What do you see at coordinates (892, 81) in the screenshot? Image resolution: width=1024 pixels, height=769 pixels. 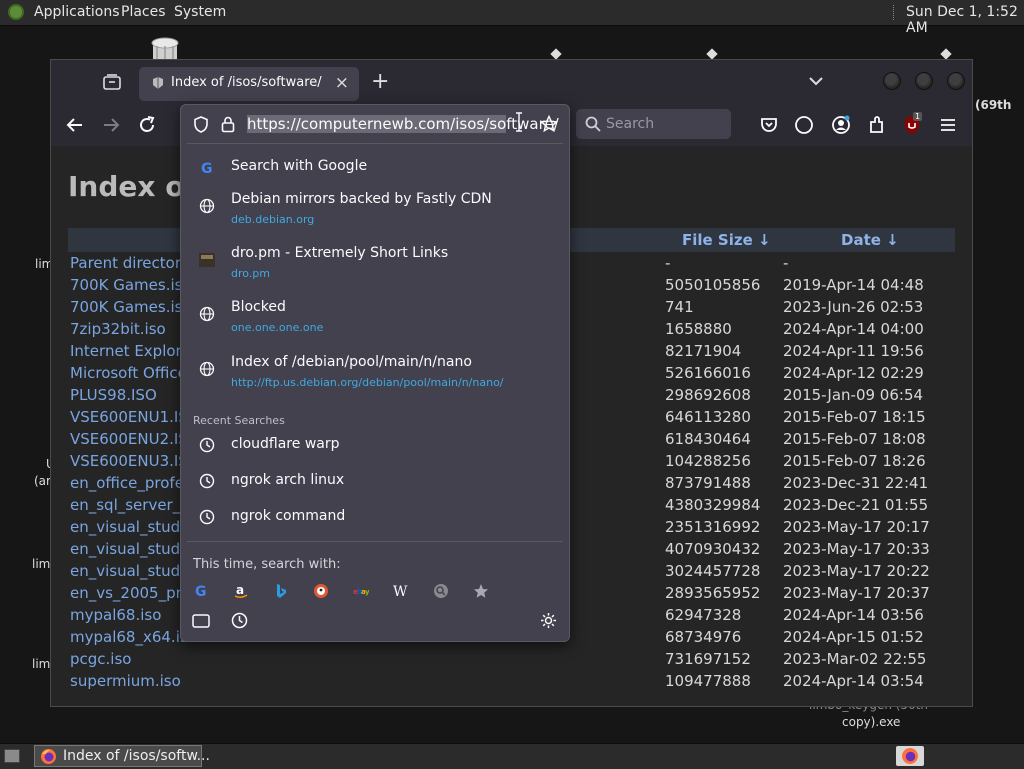 I see `minimize-button` at bounding box center [892, 81].